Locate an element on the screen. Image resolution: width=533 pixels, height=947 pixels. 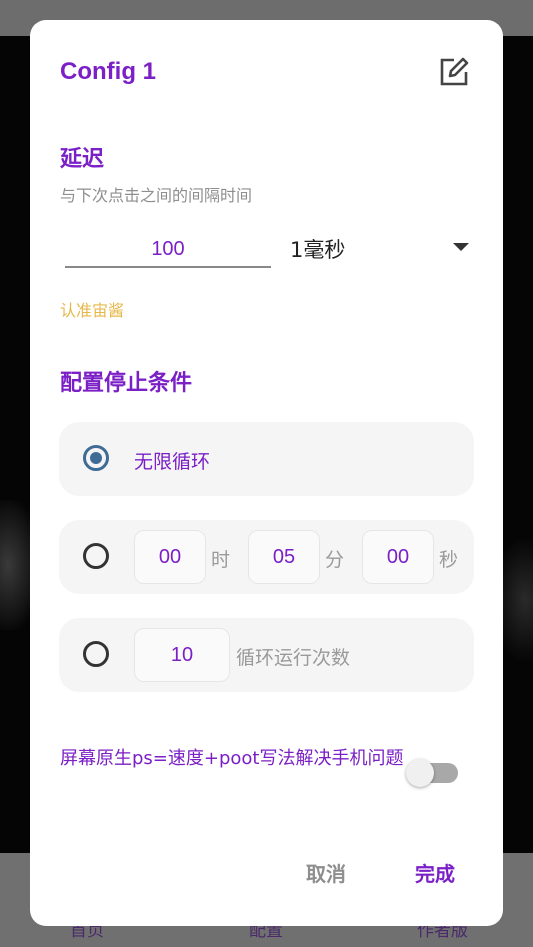
hours-unit: 时 is located at coordinates (221, 560).